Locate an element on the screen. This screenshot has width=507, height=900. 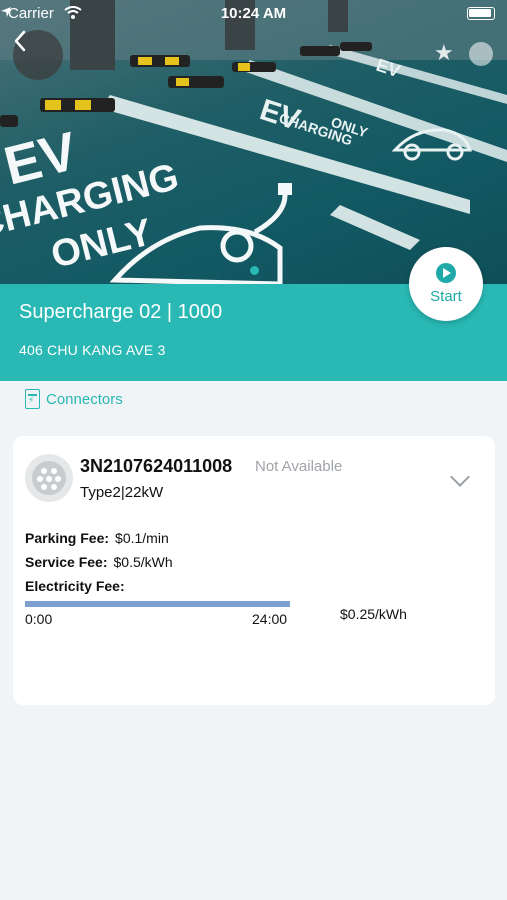
tariff-time-bar is located at coordinates (157, 604).